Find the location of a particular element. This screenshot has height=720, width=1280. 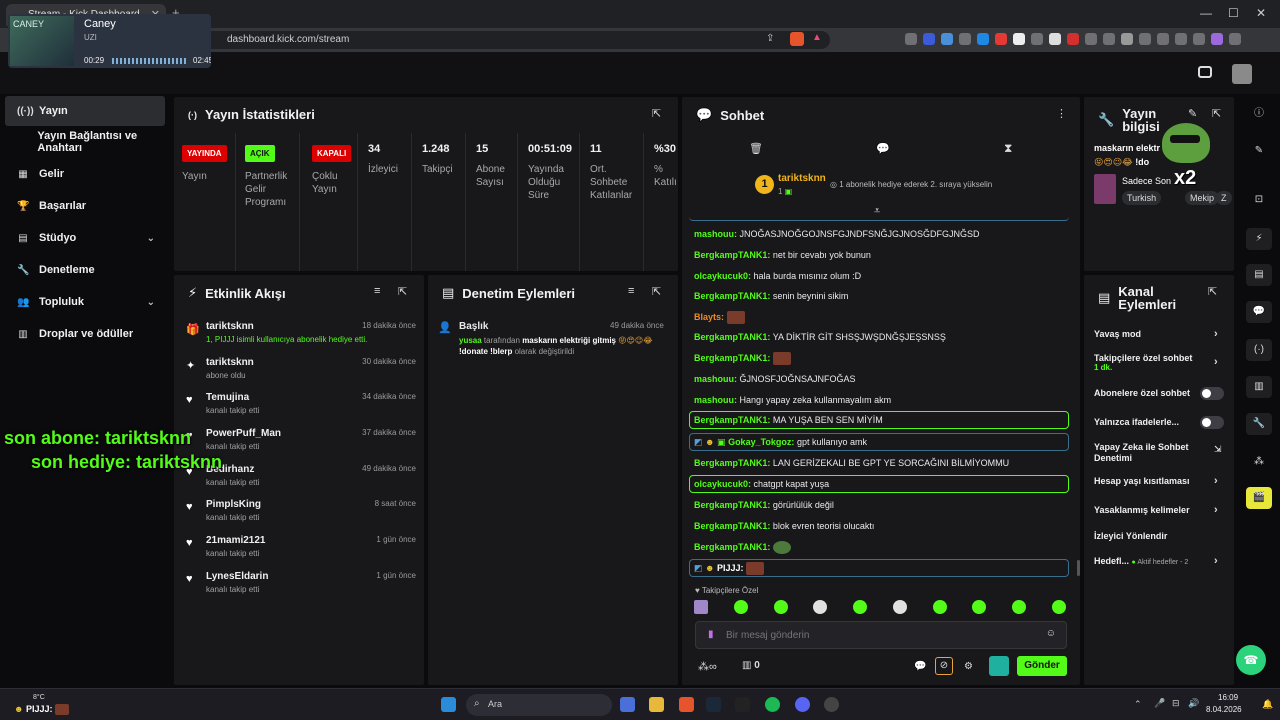

minimize-icon: — is located at coordinates (1206, 13).